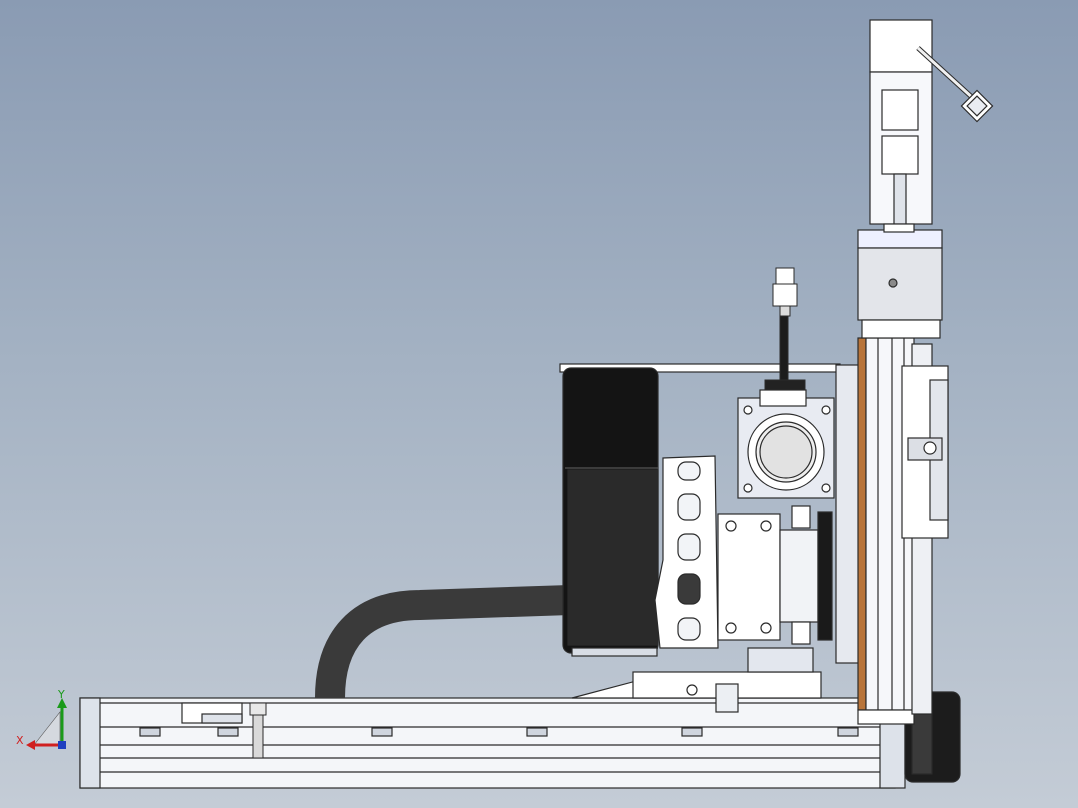 The image size is (1078, 808). Describe the element at coordinates (443, 642) in the screenshot. I see `cable-loop` at that location.